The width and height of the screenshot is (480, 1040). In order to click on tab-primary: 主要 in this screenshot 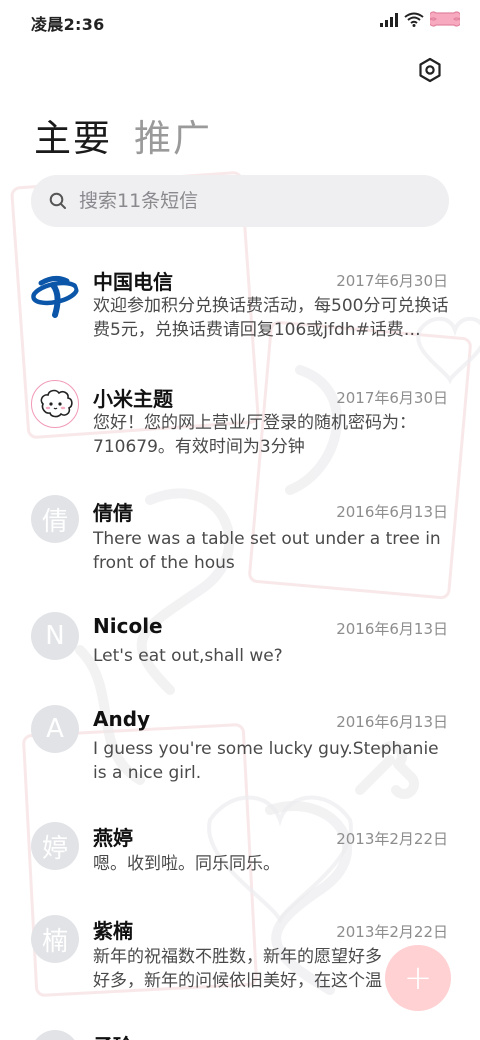, I will do `click(73, 135)`.